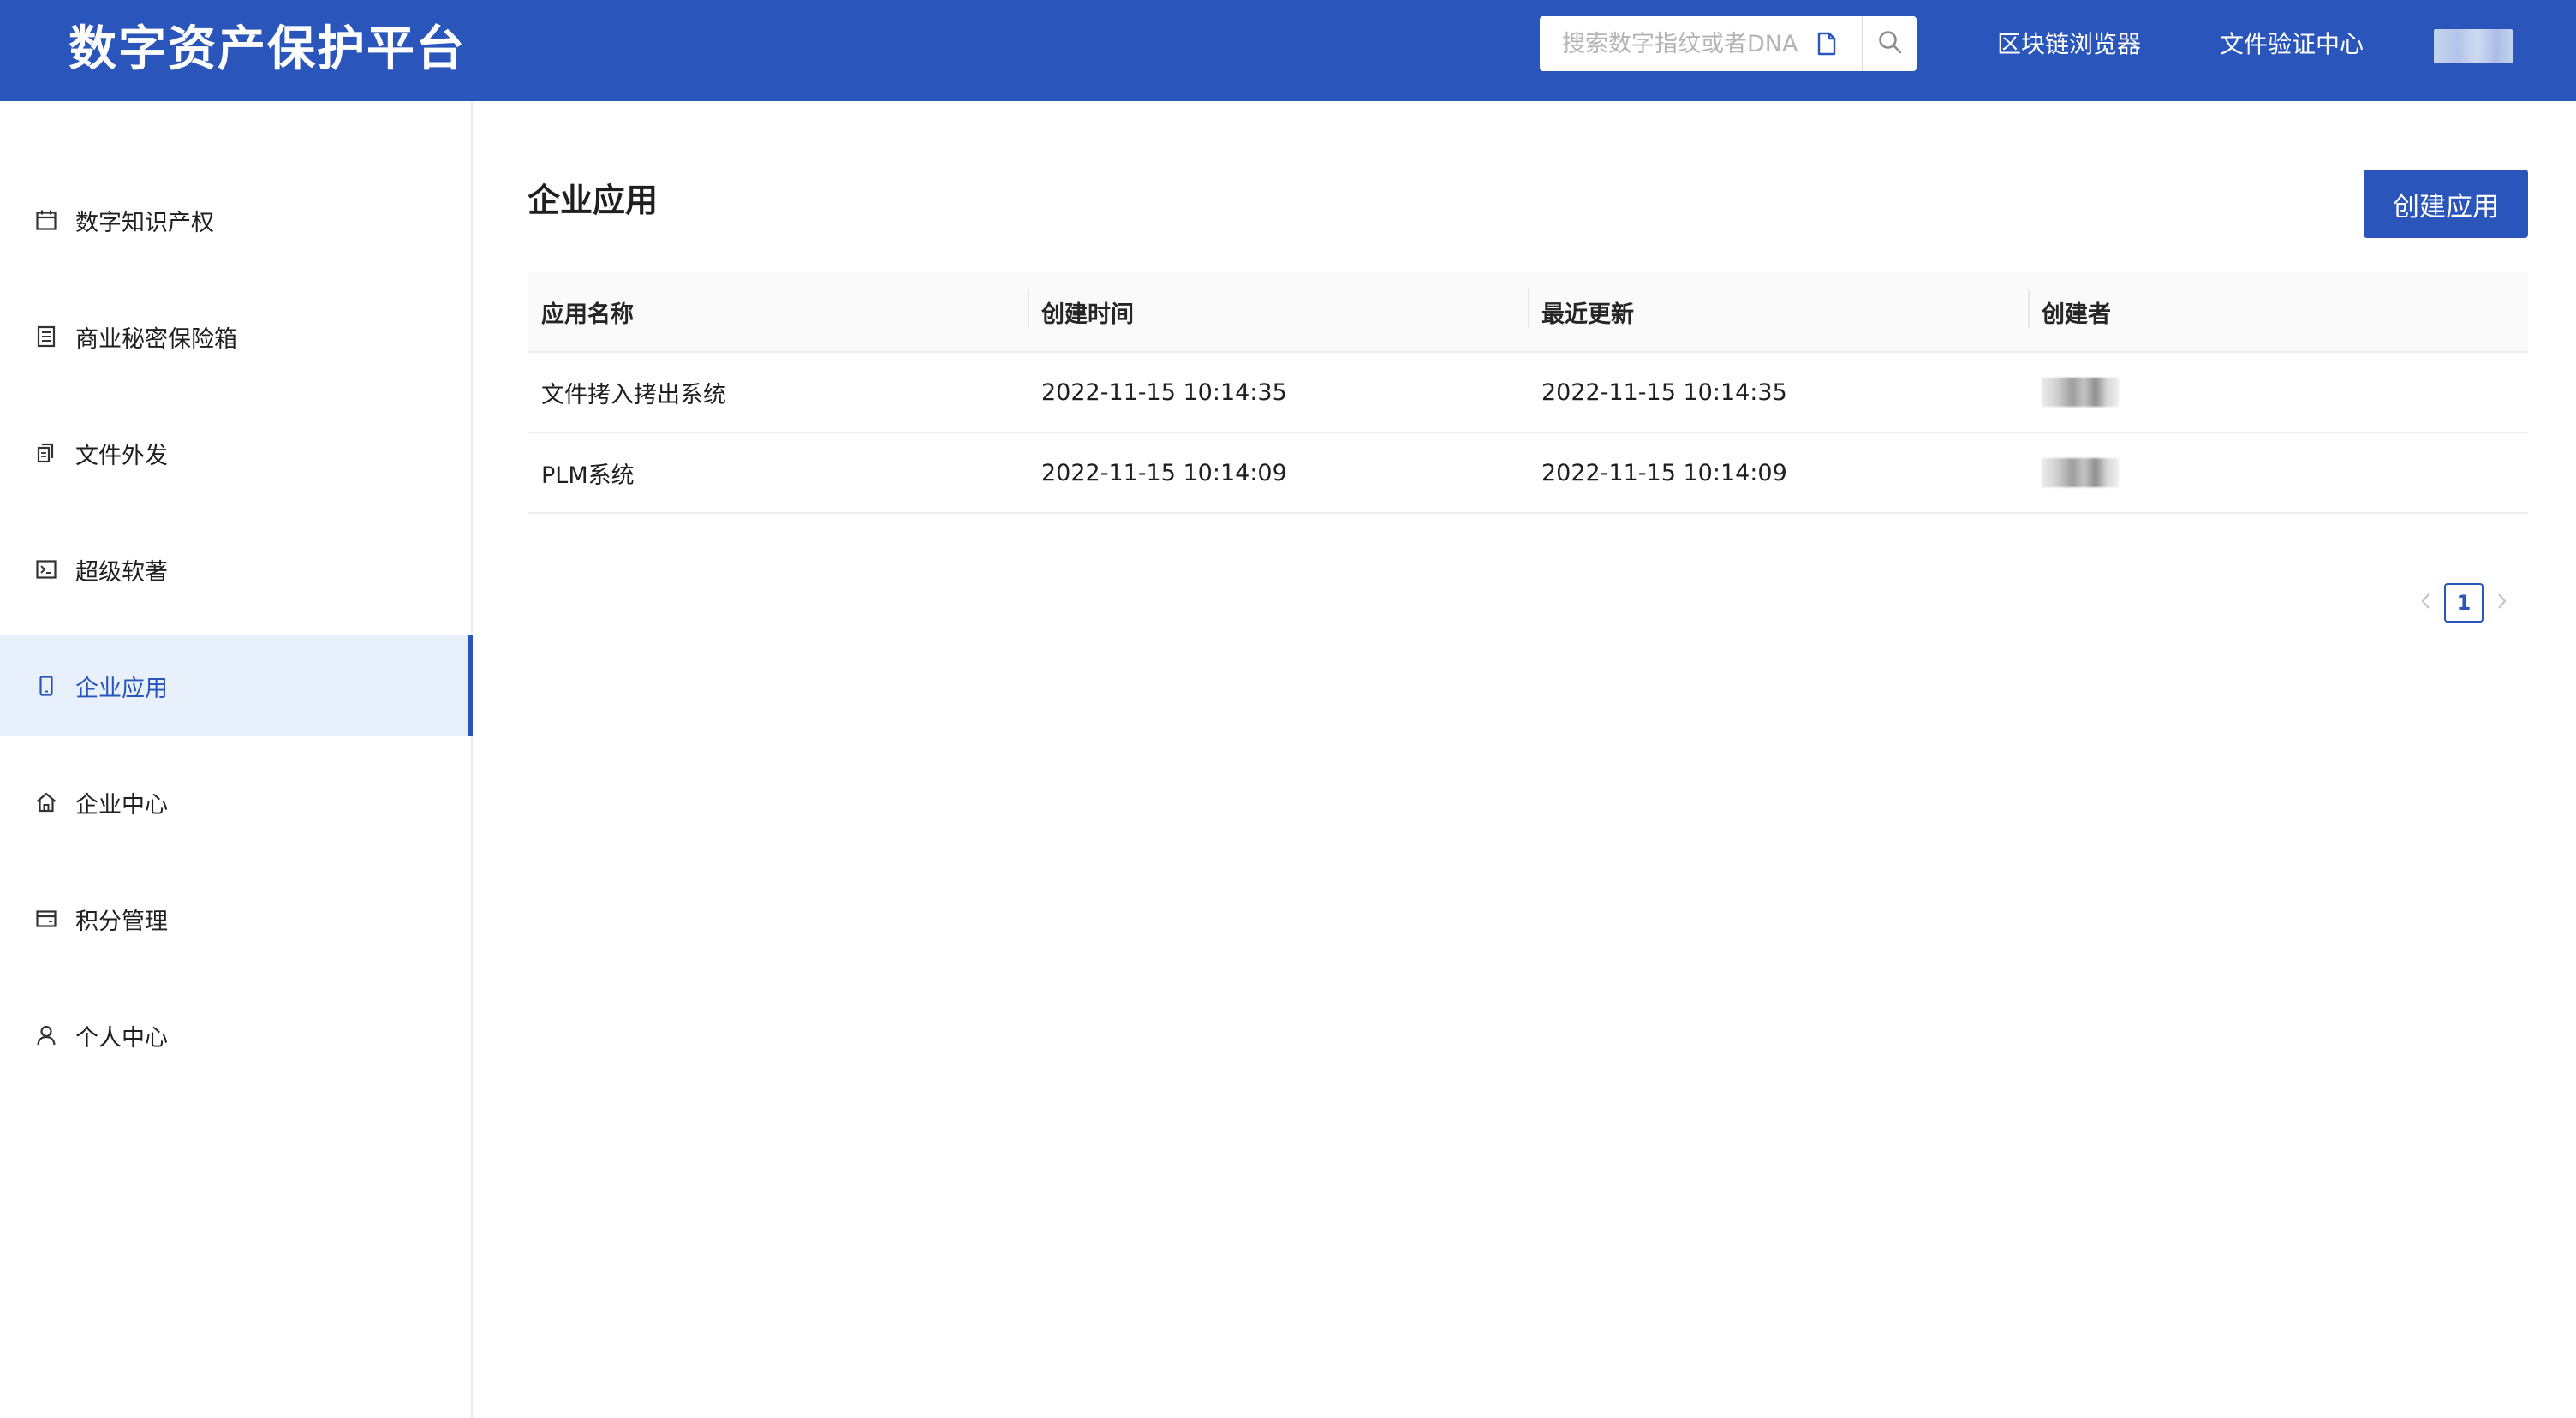 Image resolution: width=2576 pixels, height=1418 pixels. I want to click on search-input, so click(1686, 43).